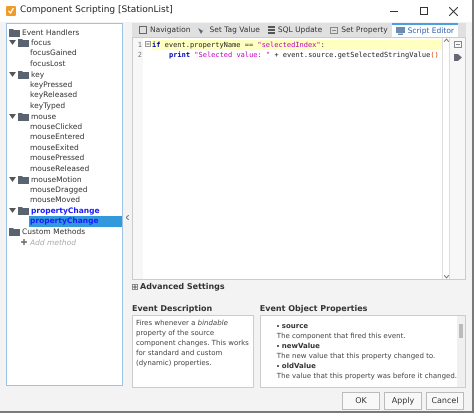  What do you see at coordinates (314, 309) in the screenshot?
I see `section-heading: Event Object Properties` at bounding box center [314, 309].